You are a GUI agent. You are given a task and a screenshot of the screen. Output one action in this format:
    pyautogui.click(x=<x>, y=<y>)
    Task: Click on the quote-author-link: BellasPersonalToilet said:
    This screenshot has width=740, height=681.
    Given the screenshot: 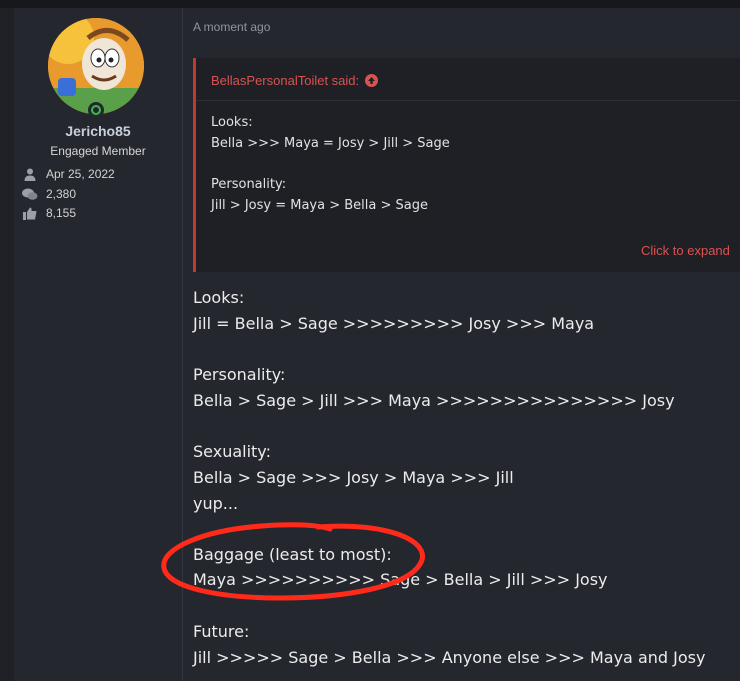 What is the action you would take?
    pyautogui.click(x=295, y=80)
    